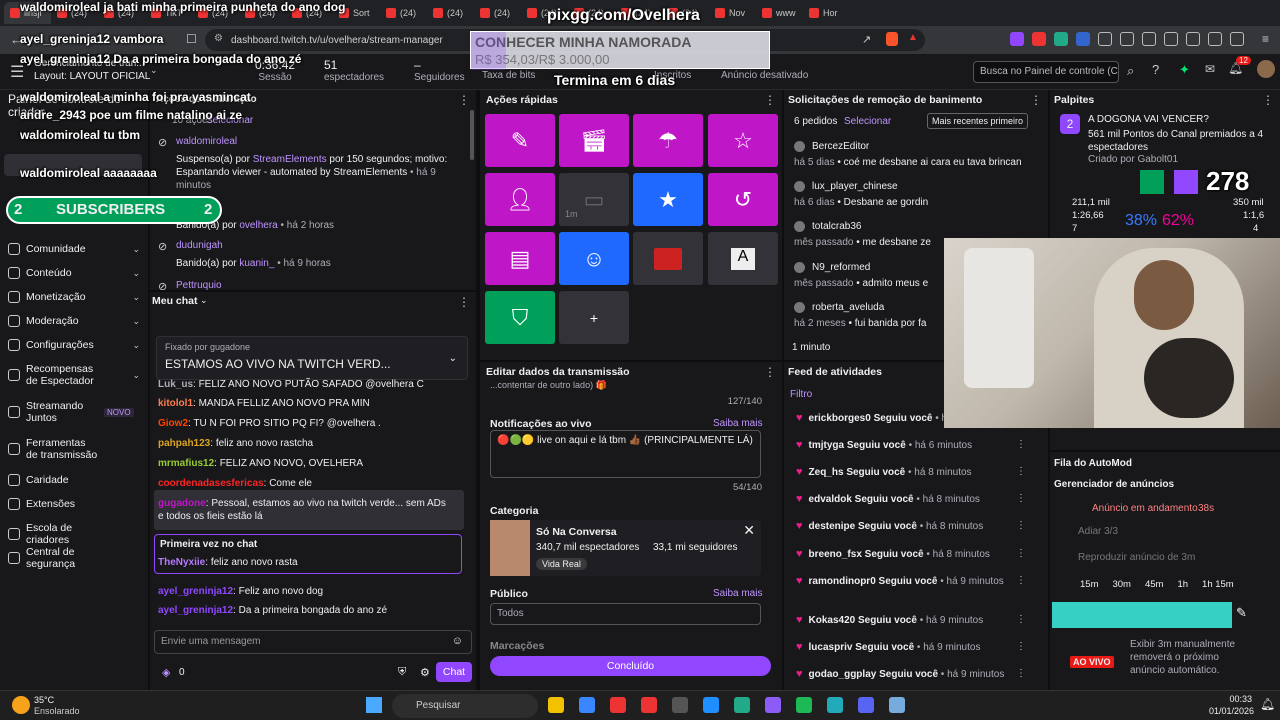 The width and height of the screenshot is (1280, 720). Describe the element at coordinates (594, 140) in the screenshot. I see `clip-action-button: 🎬︎` at that location.